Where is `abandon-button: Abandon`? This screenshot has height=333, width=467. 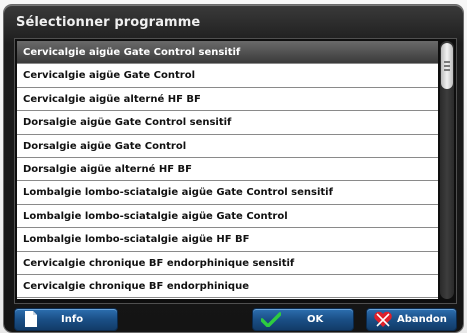
abandon-button: Abandon is located at coordinates (411, 319).